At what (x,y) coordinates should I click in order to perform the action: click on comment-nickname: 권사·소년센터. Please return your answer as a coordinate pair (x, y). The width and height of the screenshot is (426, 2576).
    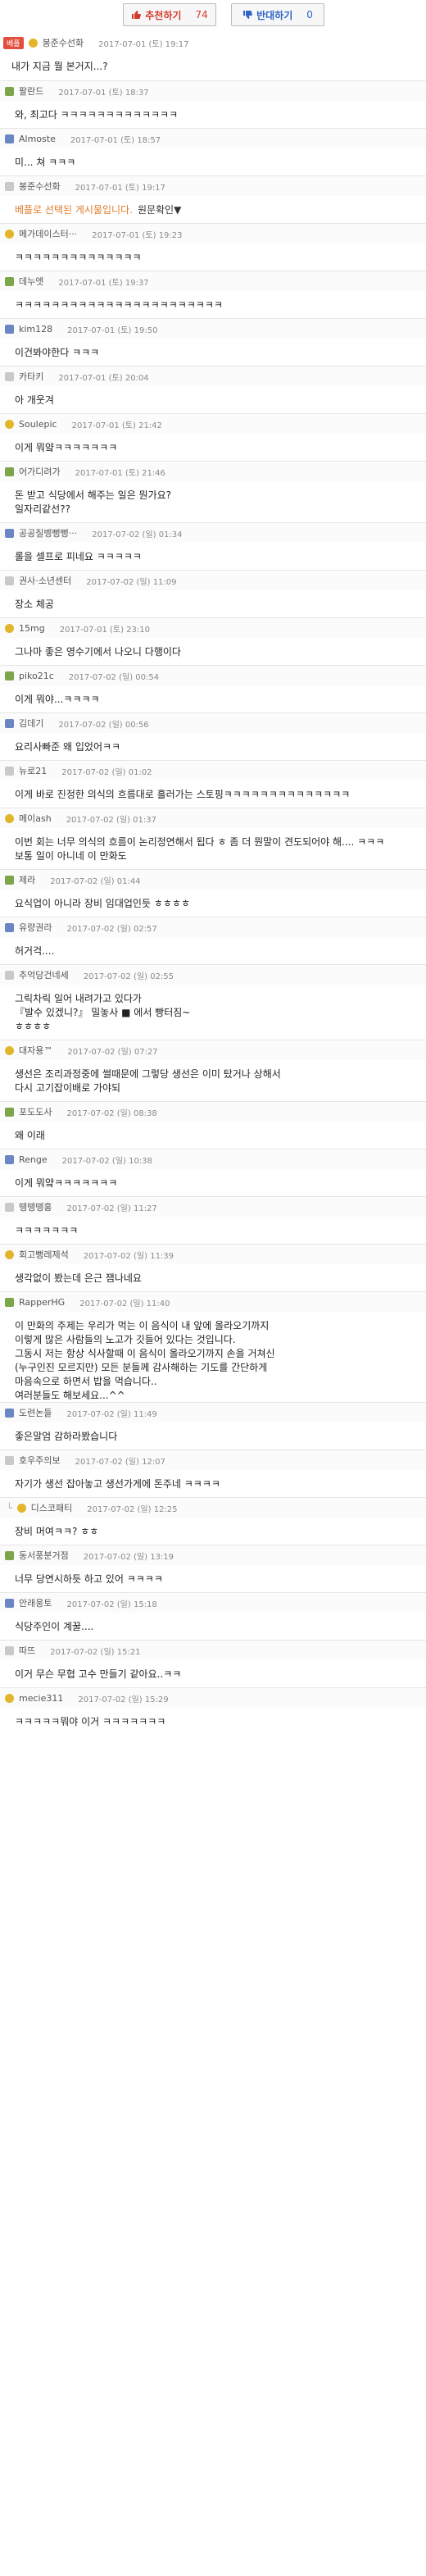
    Looking at the image, I should click on (45, 580).